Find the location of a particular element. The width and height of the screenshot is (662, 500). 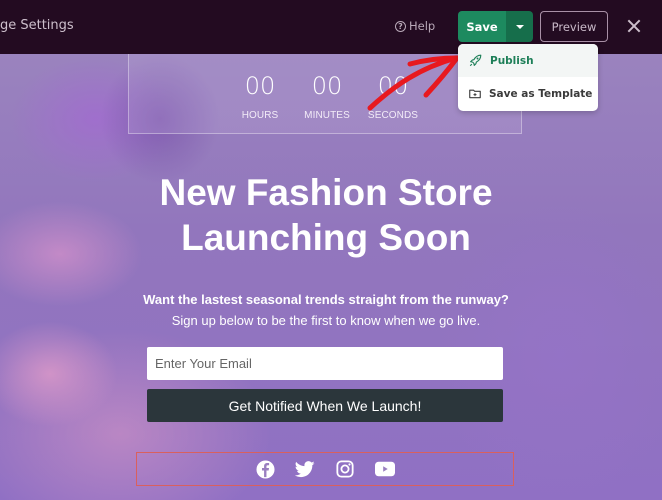

countdown-label: SECONDS is located at coordinates (393, 115).